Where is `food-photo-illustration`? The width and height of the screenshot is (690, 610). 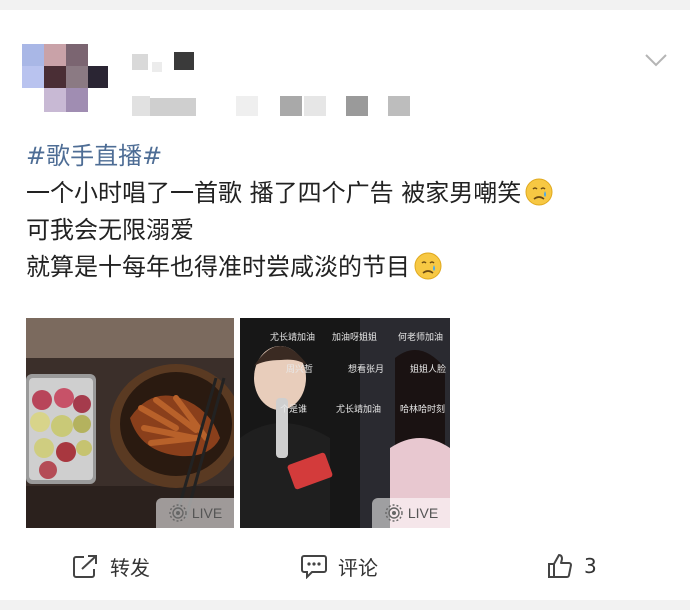
food-photo-illustration is located at coordinates (130, 423).